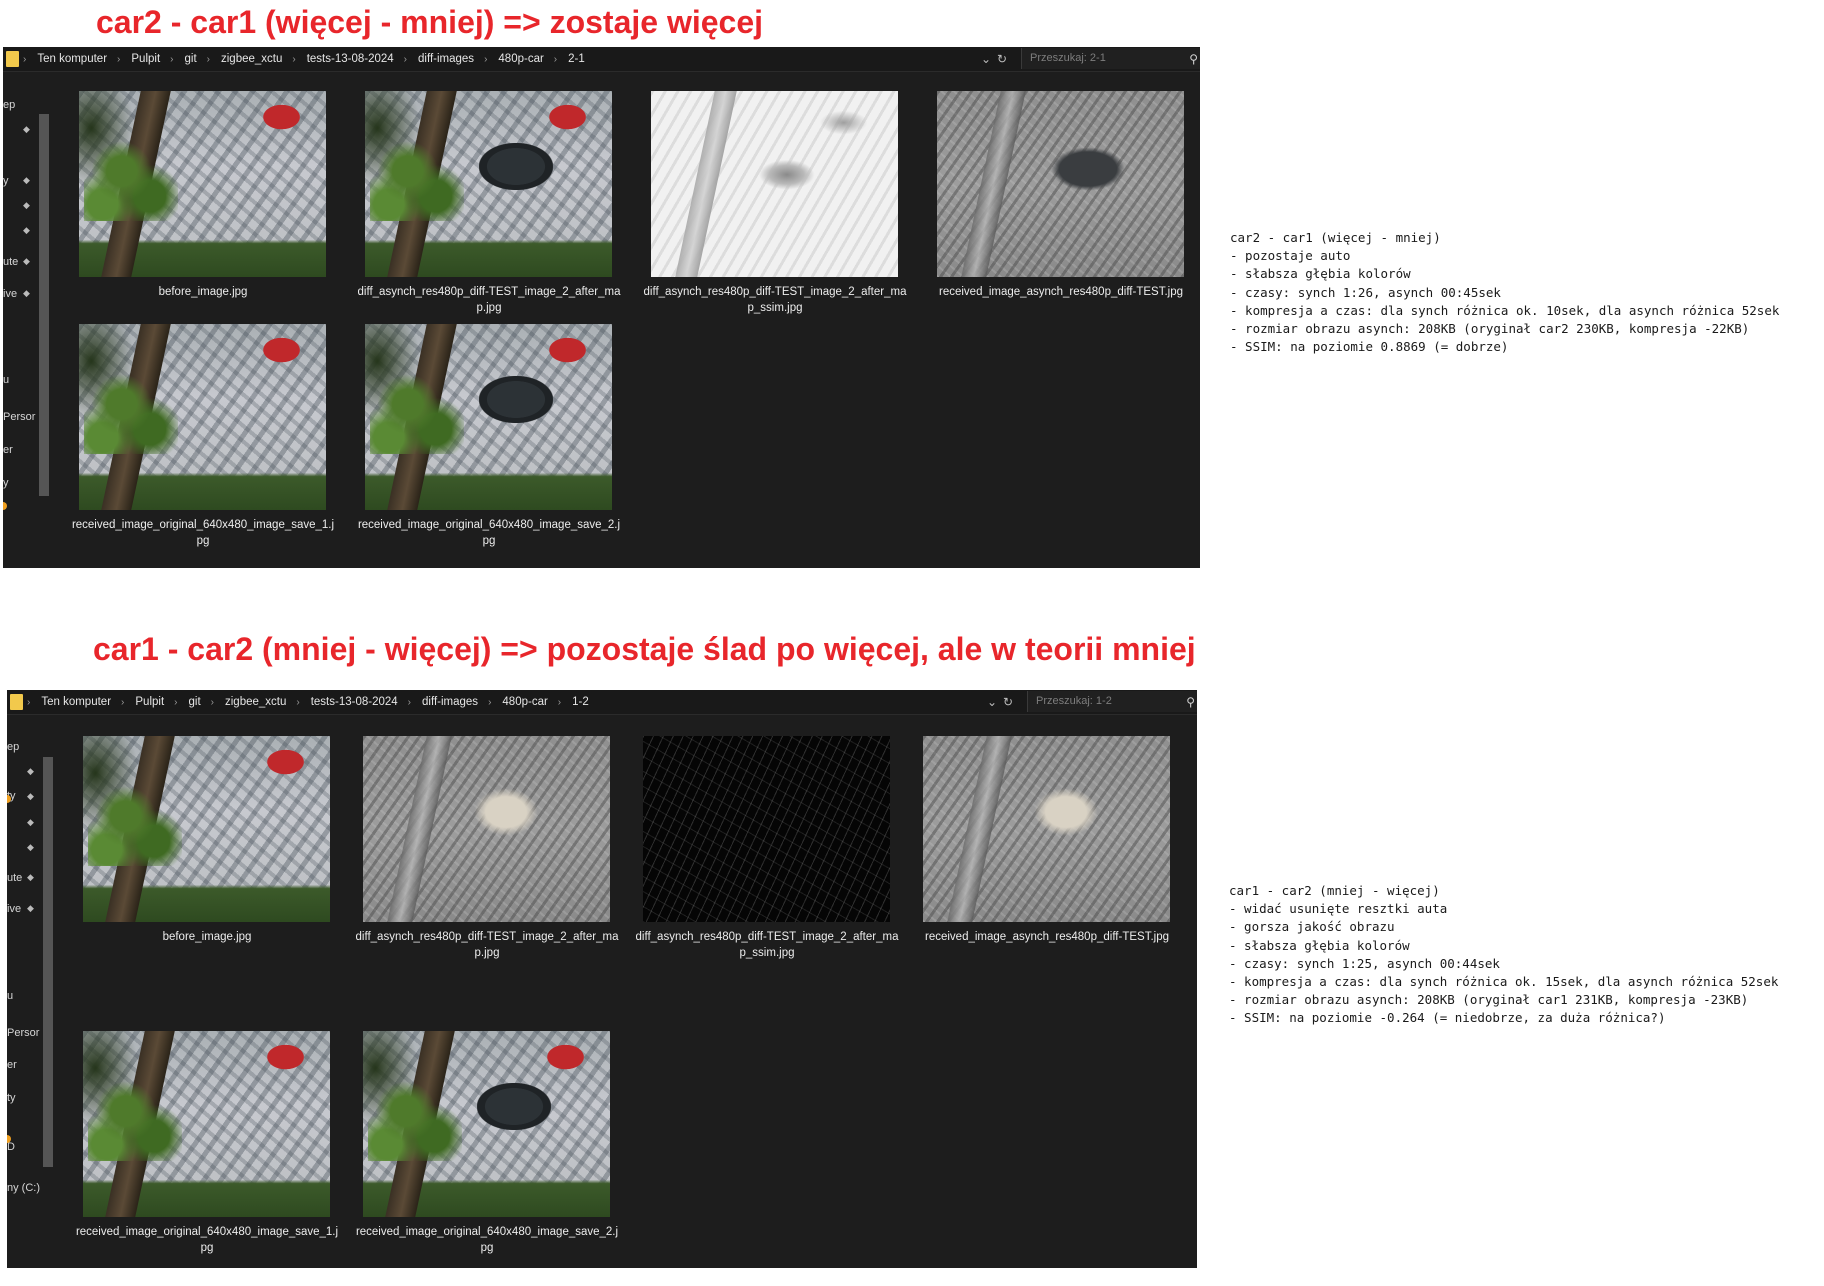  What do you see at coordinates (1312, 927) in the screenshot?
I see `note-line: - gorsza jakość obrazu` at bounding box center [1312, 927].